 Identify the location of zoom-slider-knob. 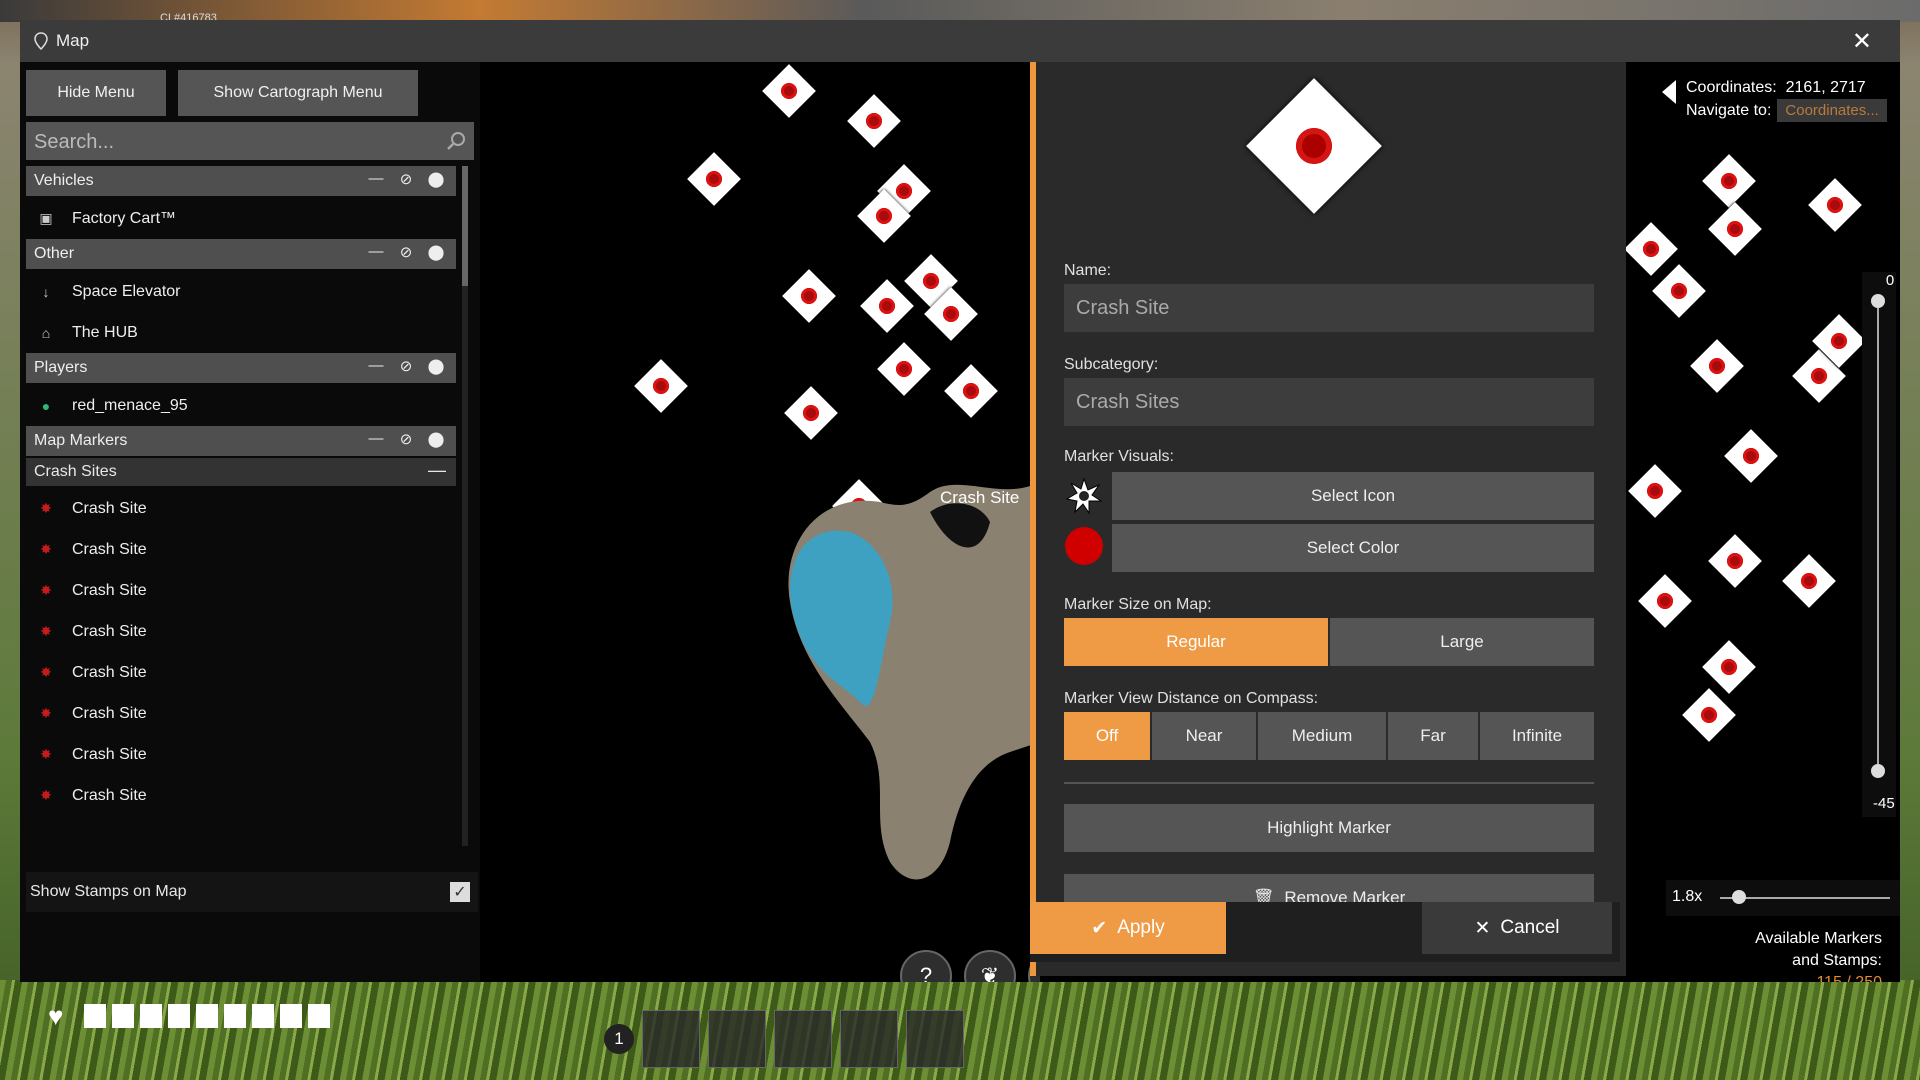
(1739, 897).